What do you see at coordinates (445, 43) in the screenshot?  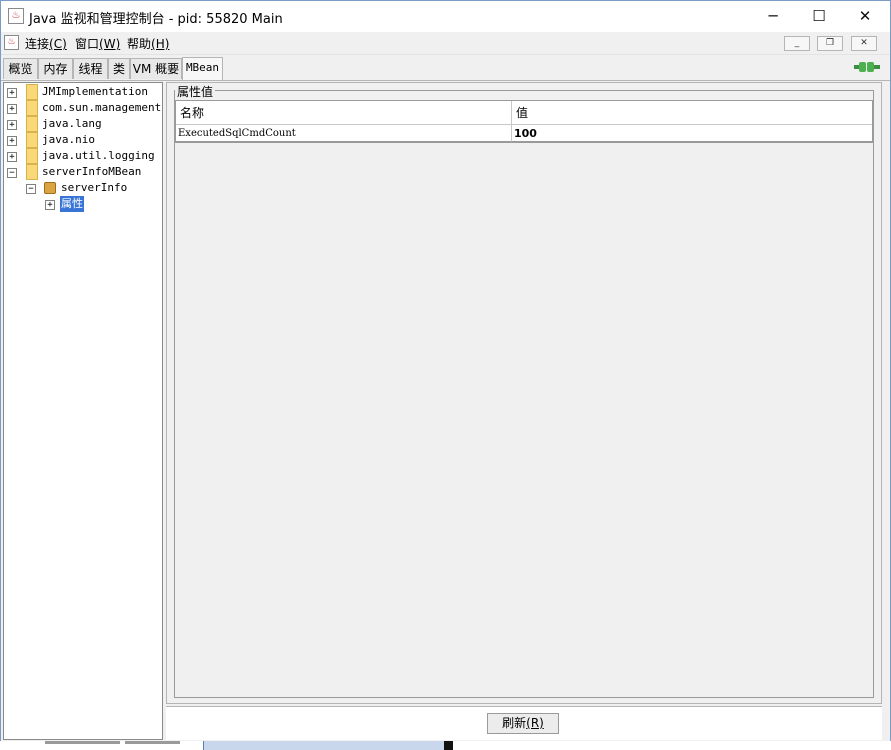 I see `menu-bar: ♨ 连接(C) 窗口(W) 帮助(H)` at bounding box center [445, 43].